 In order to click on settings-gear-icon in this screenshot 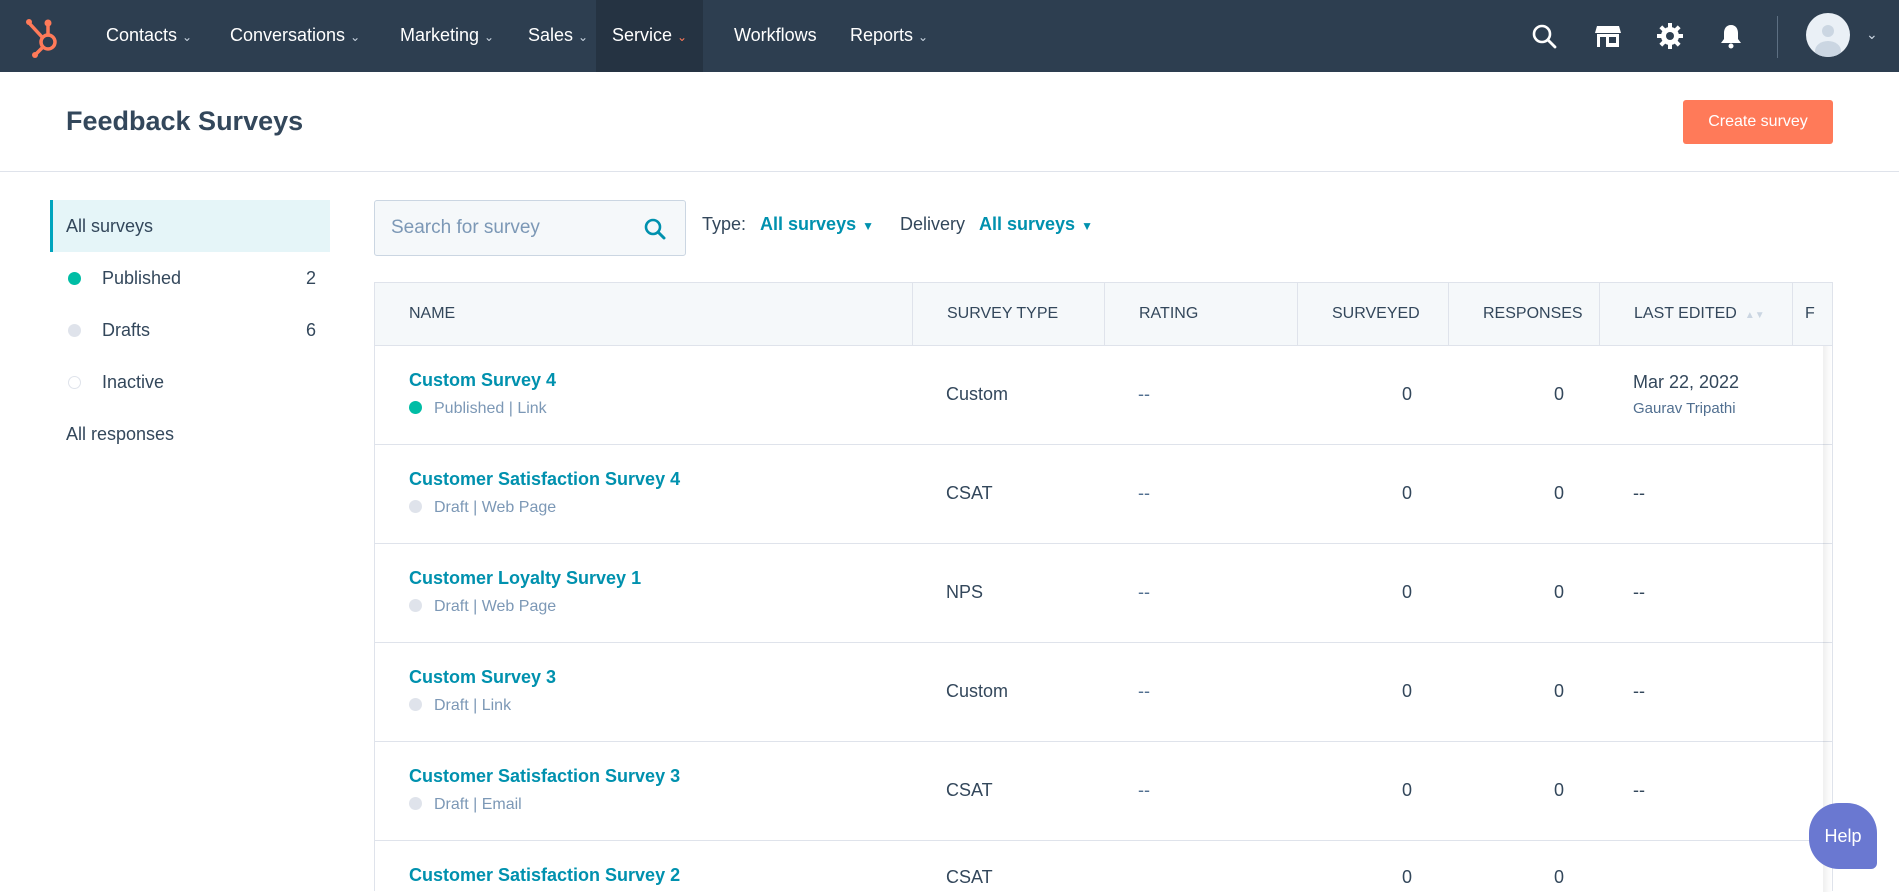, I will do `click(1670, 36)`.